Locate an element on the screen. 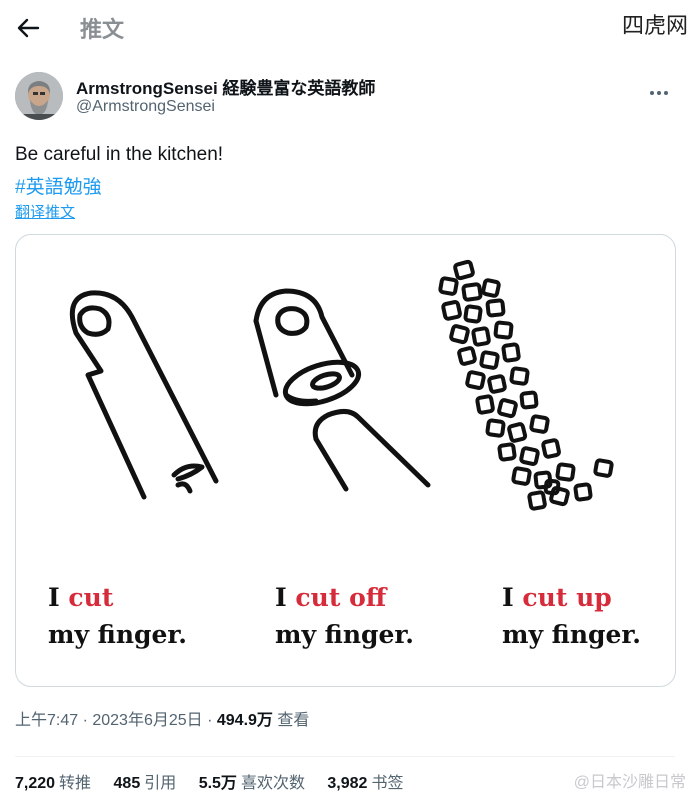 The width and height of the screenshot is (690, 796). tweet-meta: 上午7:47 · 2023年6月25日 · 494.9万 查看 is located at coordinates (162, 718).